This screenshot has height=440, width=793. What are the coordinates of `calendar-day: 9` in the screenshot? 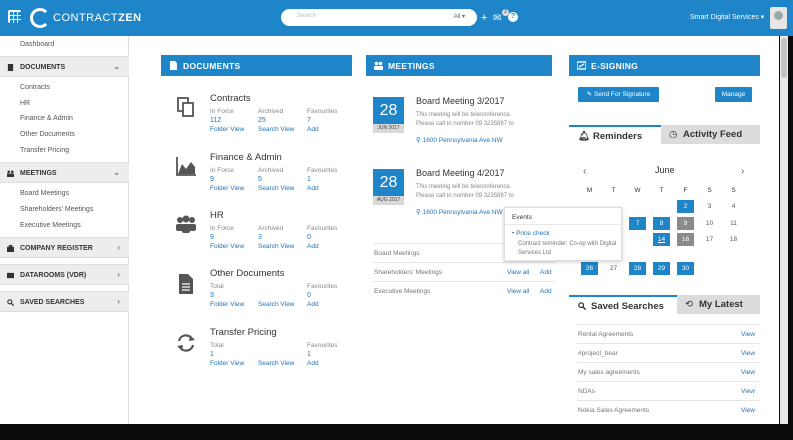 It's located at (685, 223).